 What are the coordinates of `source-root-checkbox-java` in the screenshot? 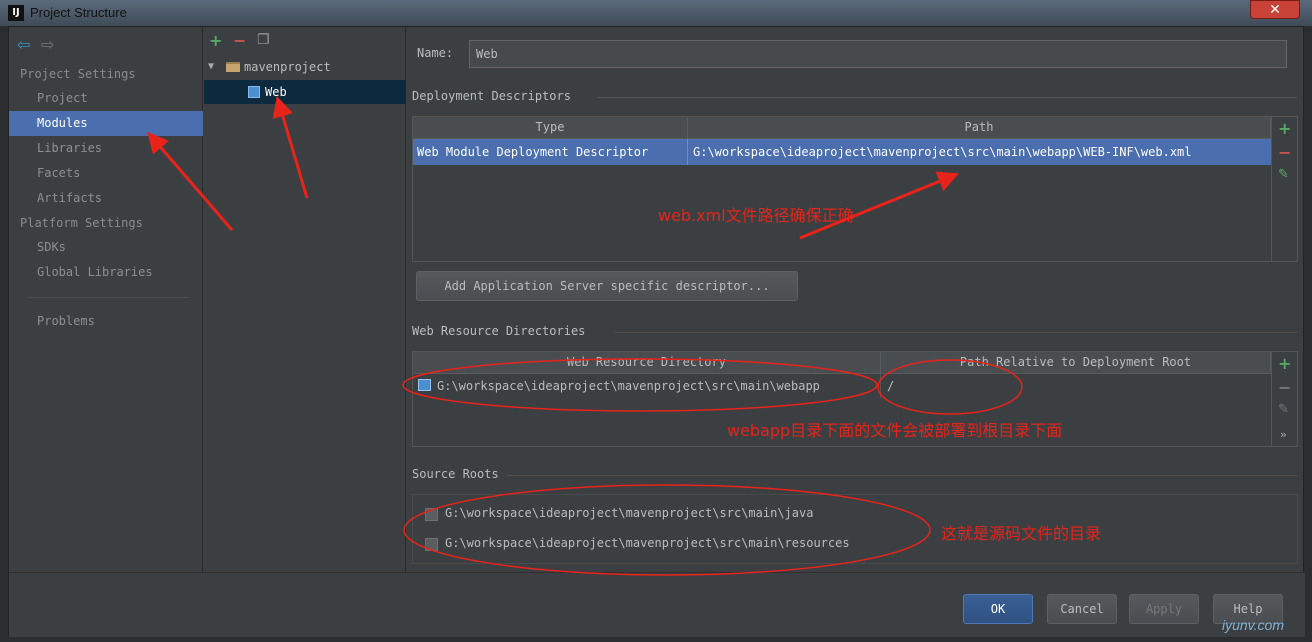 It's located at (431, 514).